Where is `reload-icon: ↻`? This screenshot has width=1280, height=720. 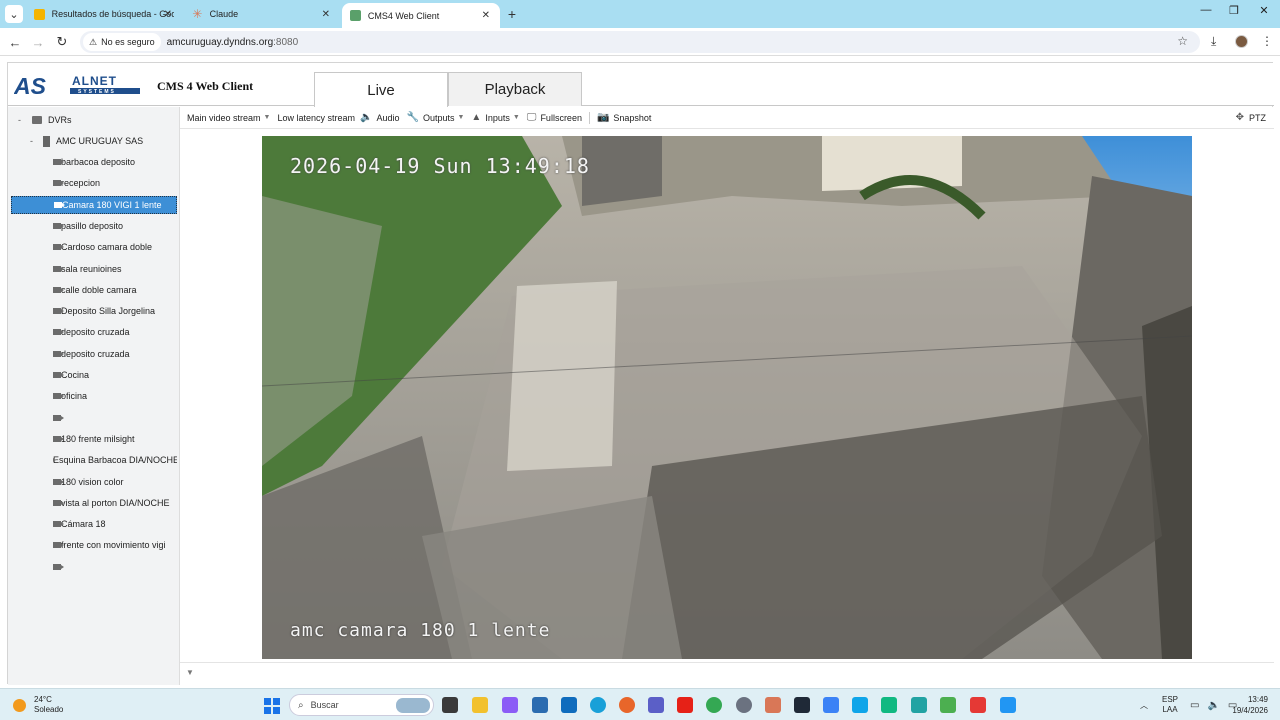
reload-icon: ↻ is located at coordinates (62, 42).